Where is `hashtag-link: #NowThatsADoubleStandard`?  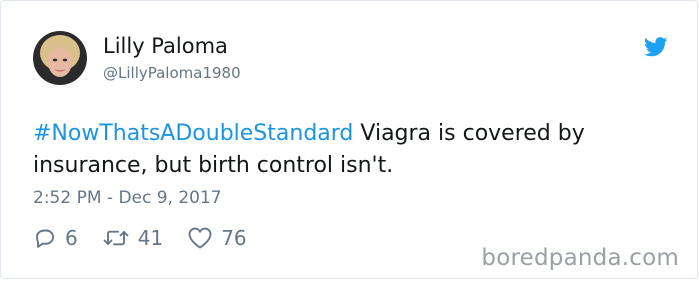
hashtag-link: #NowThatsADoubleStandard is located at coordinates (193, 133).